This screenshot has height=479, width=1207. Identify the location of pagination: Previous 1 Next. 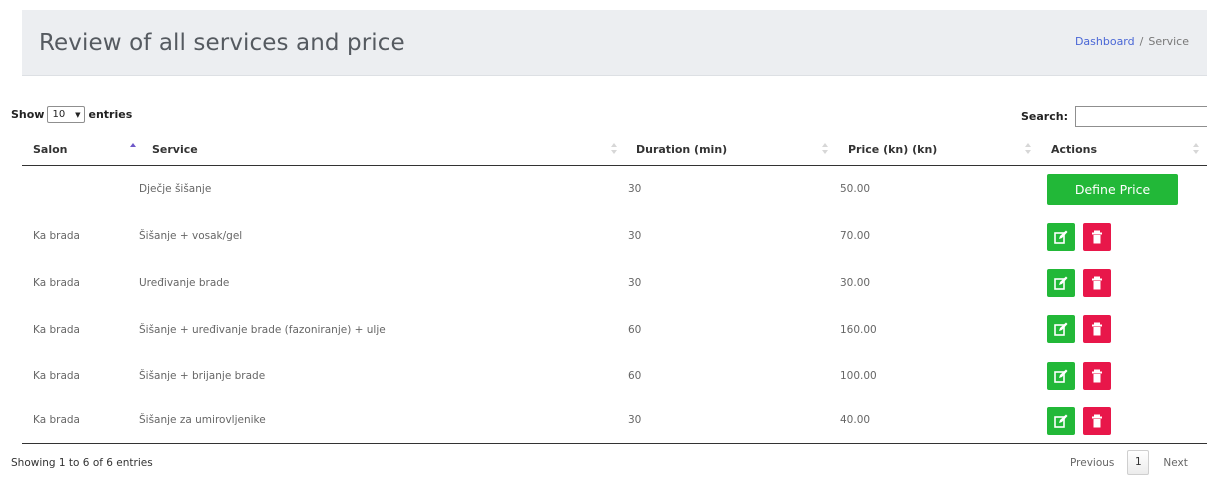
(1129, 462).